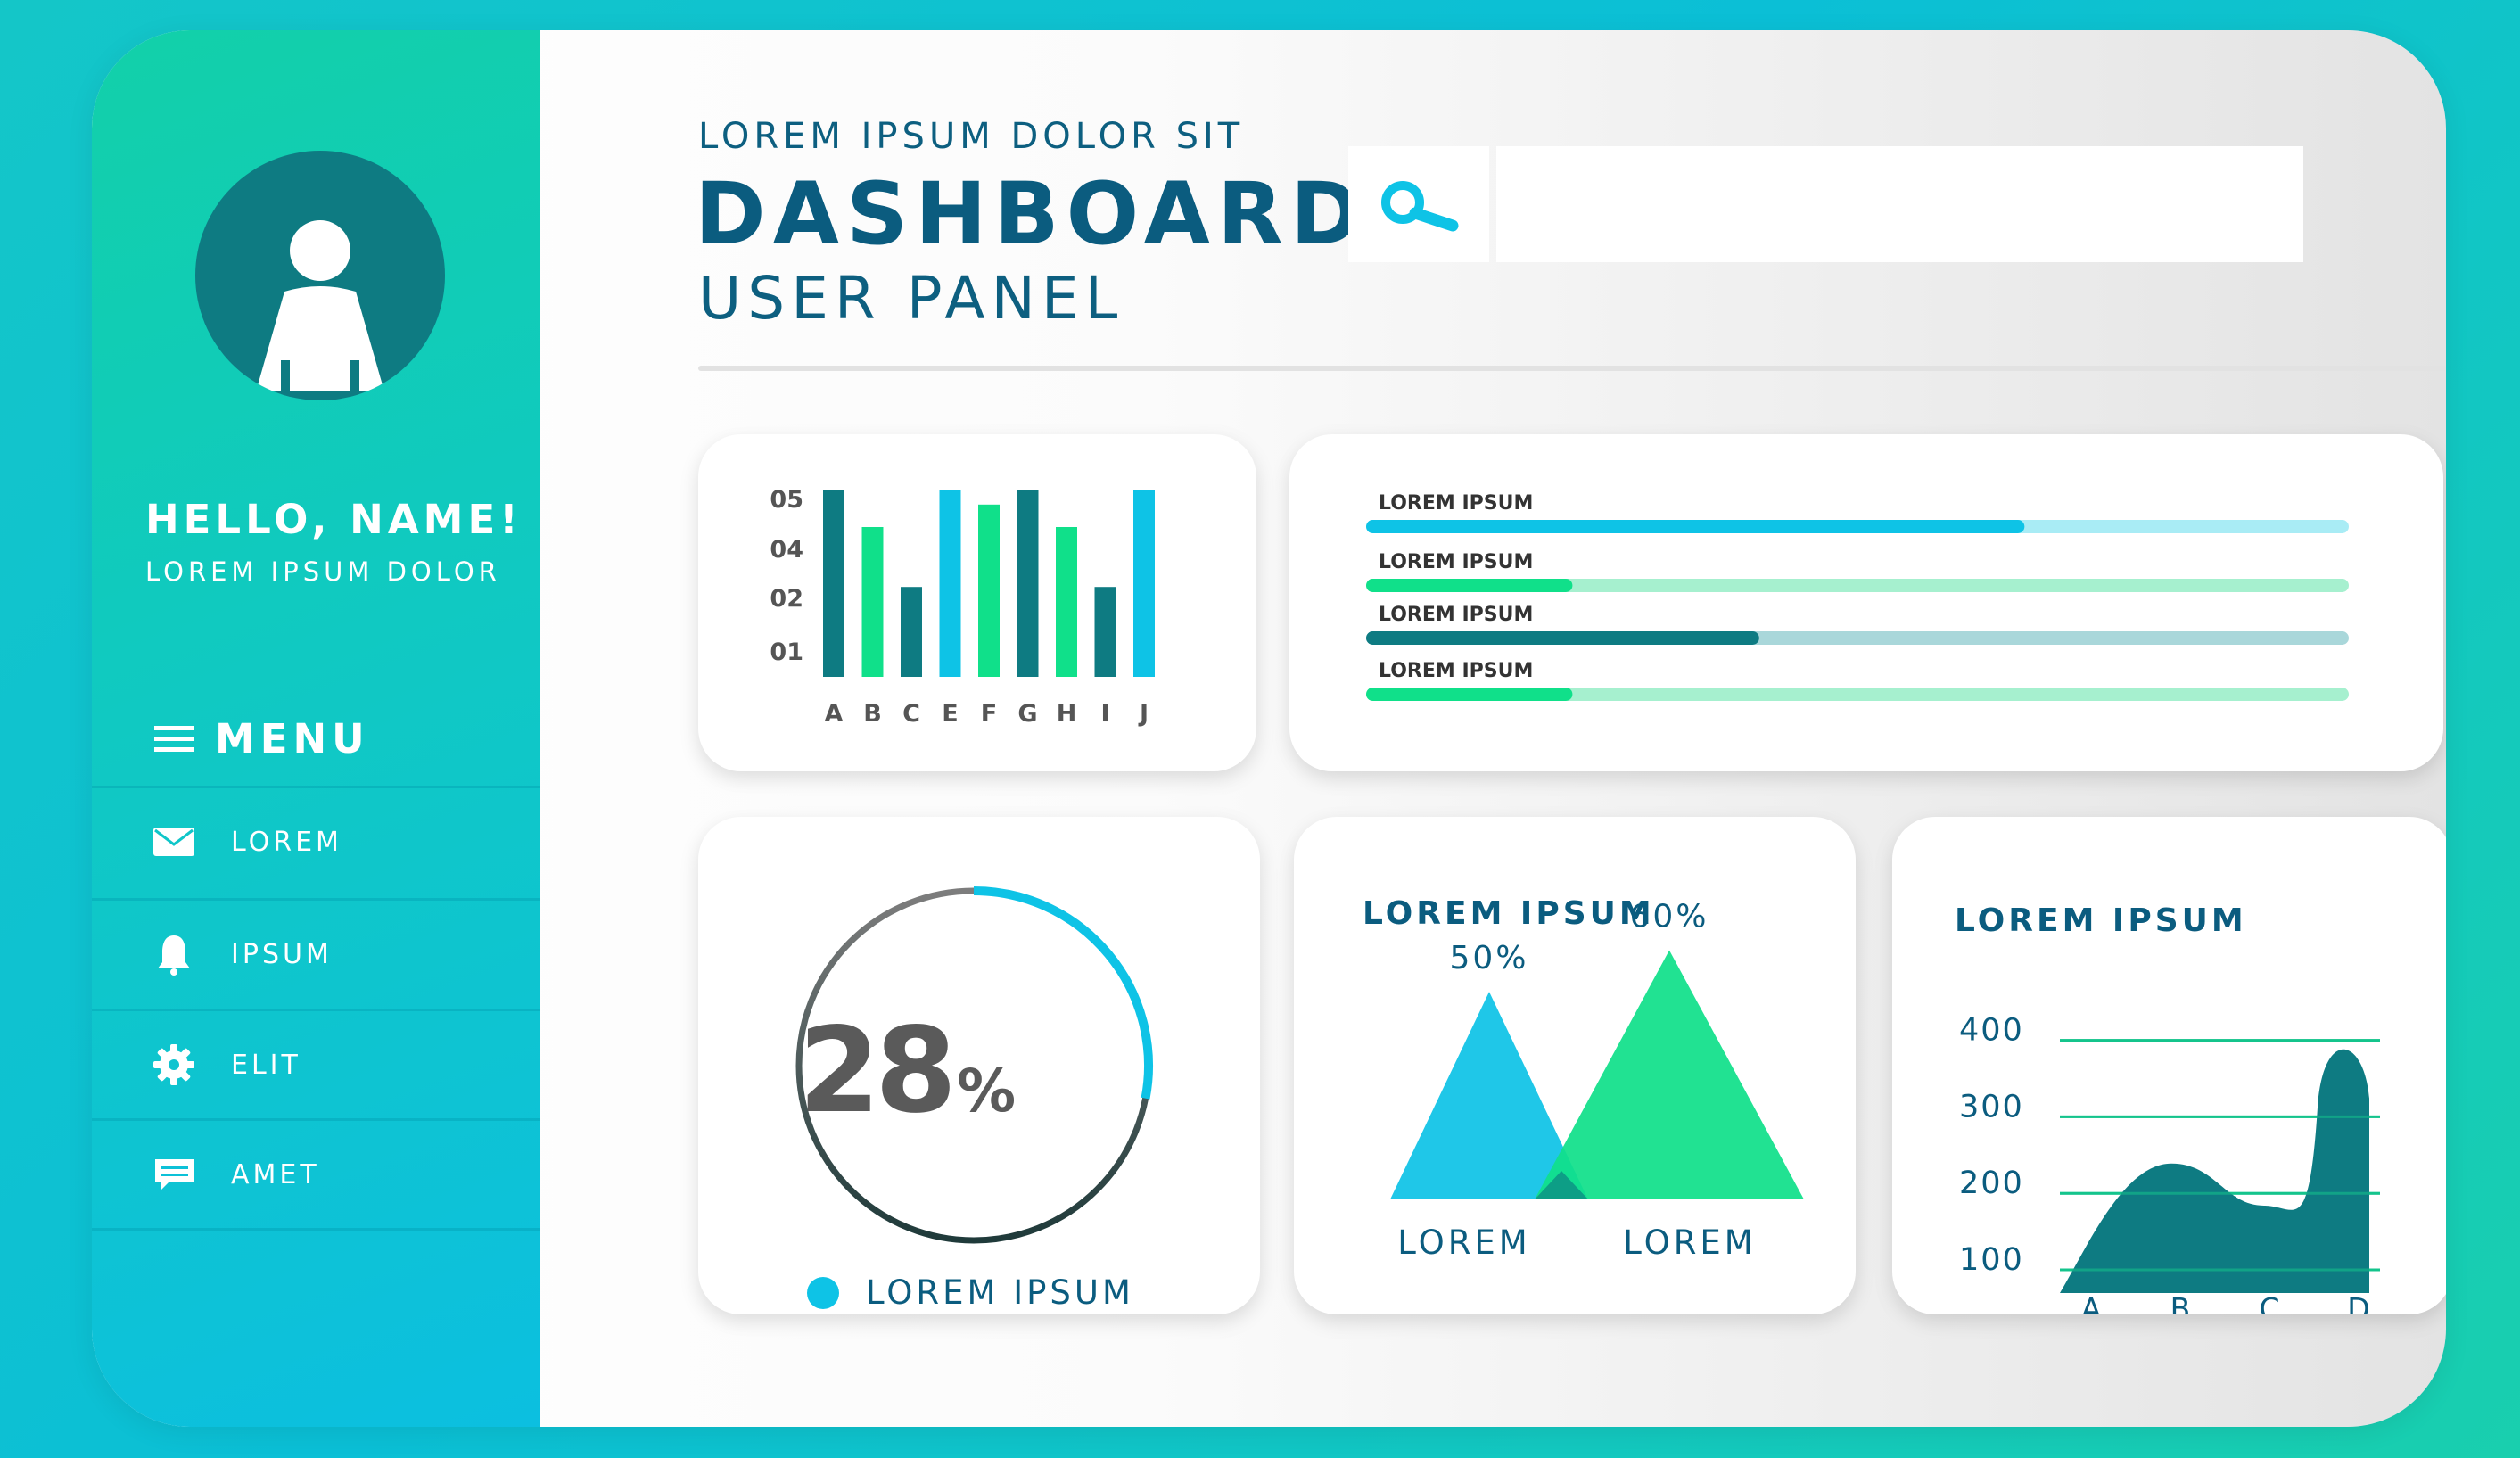 The height and width of the screenshot is (1458, 2520). I want to click on y-tick-label: 400, so click(1991, 1031).